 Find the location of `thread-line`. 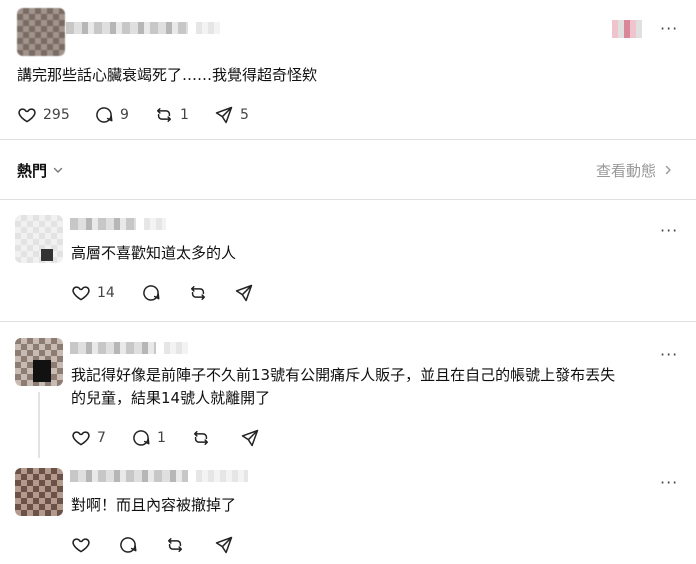

thread-line is located at coordinates (39, 425).